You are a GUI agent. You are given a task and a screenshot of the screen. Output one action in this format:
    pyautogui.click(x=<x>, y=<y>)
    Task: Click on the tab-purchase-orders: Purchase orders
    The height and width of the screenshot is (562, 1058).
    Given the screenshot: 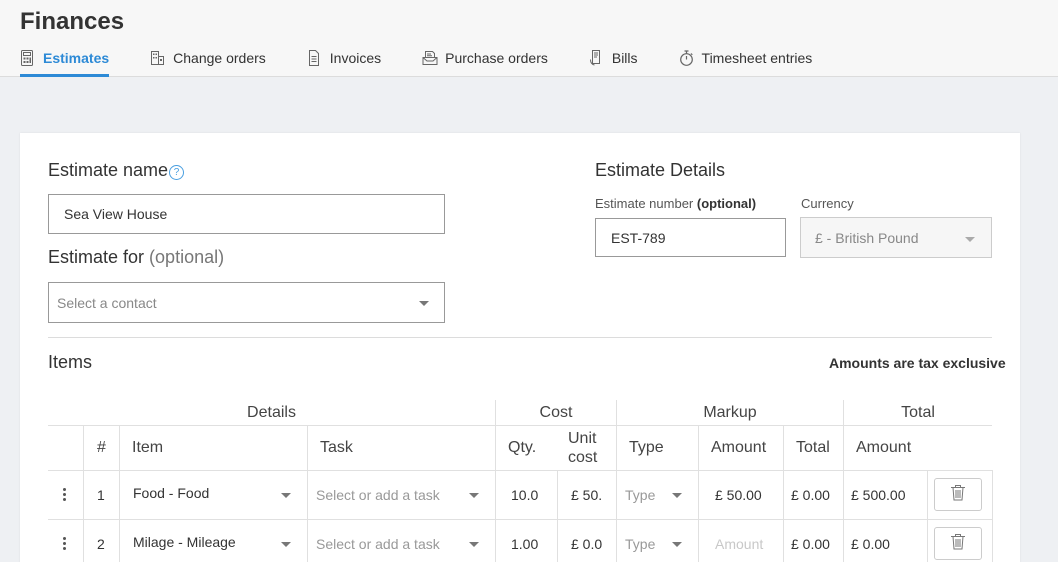 What is the action you would take?
    pyautogui.click(x=485, y=63)
    